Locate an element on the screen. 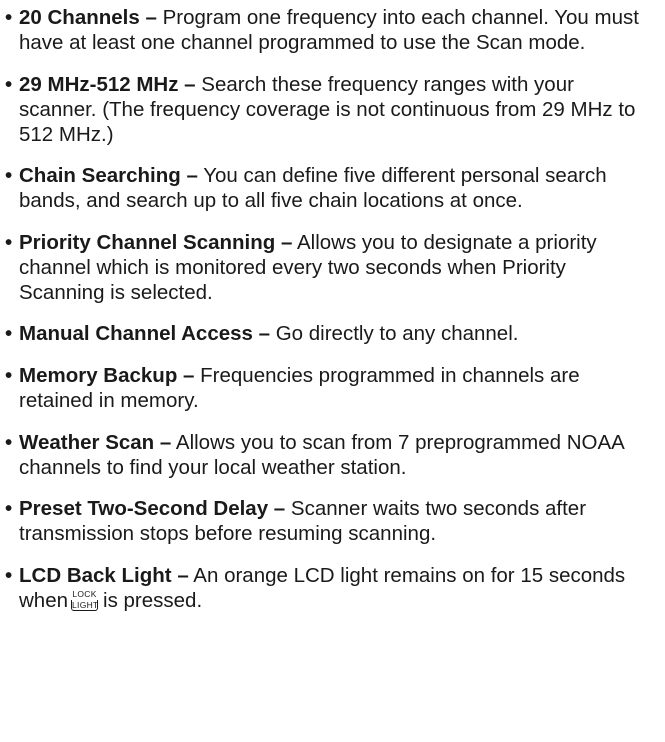 The height and width of the screenshot is (742, 665). feature-term: Chain Searching – is located at coordinates (108, 176).